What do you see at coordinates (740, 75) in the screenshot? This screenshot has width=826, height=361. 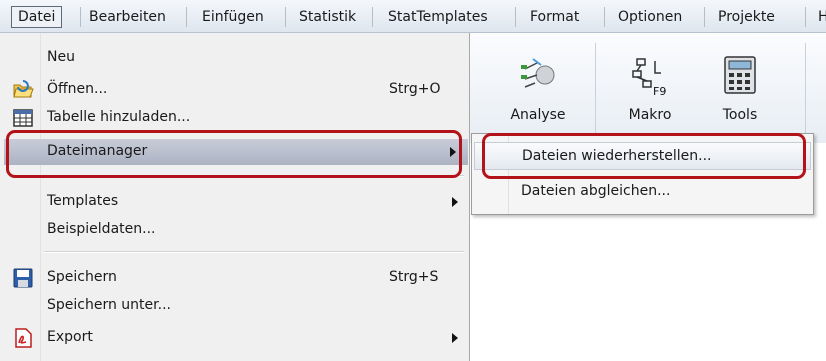 I see `calculator-icon` at bounding box center [740, 75].